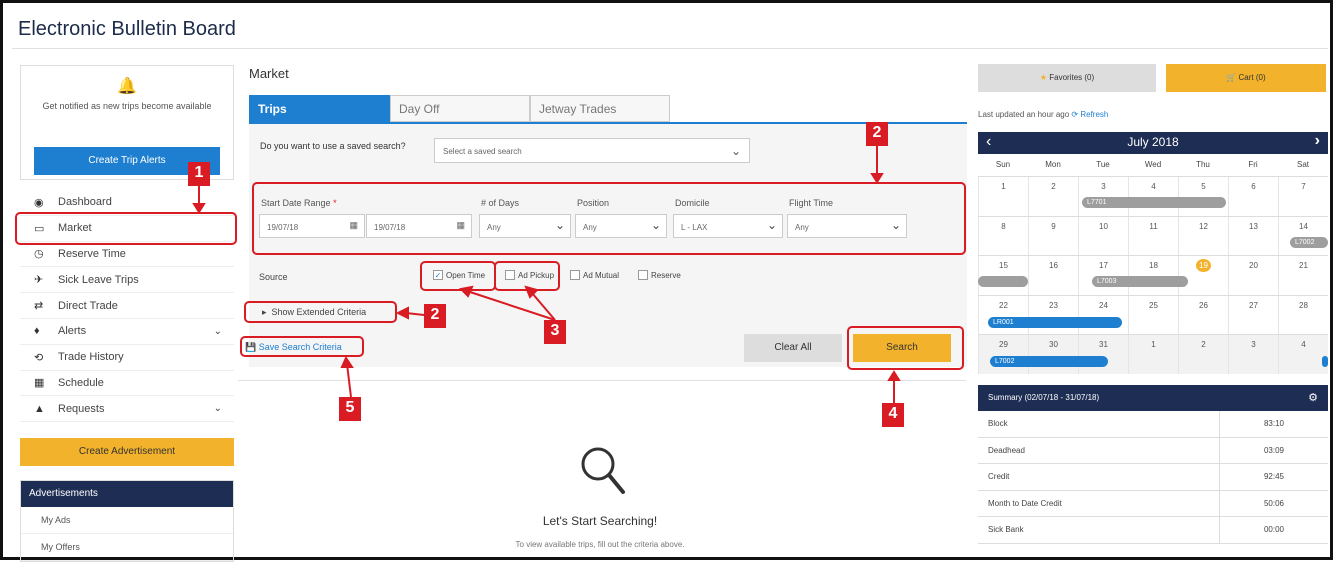 This screenshot has height=562, width=1333. I want to click on calendar-weekdays: Sun Mon Tue Wed Thu Fri Sat, so click(1153, 165).